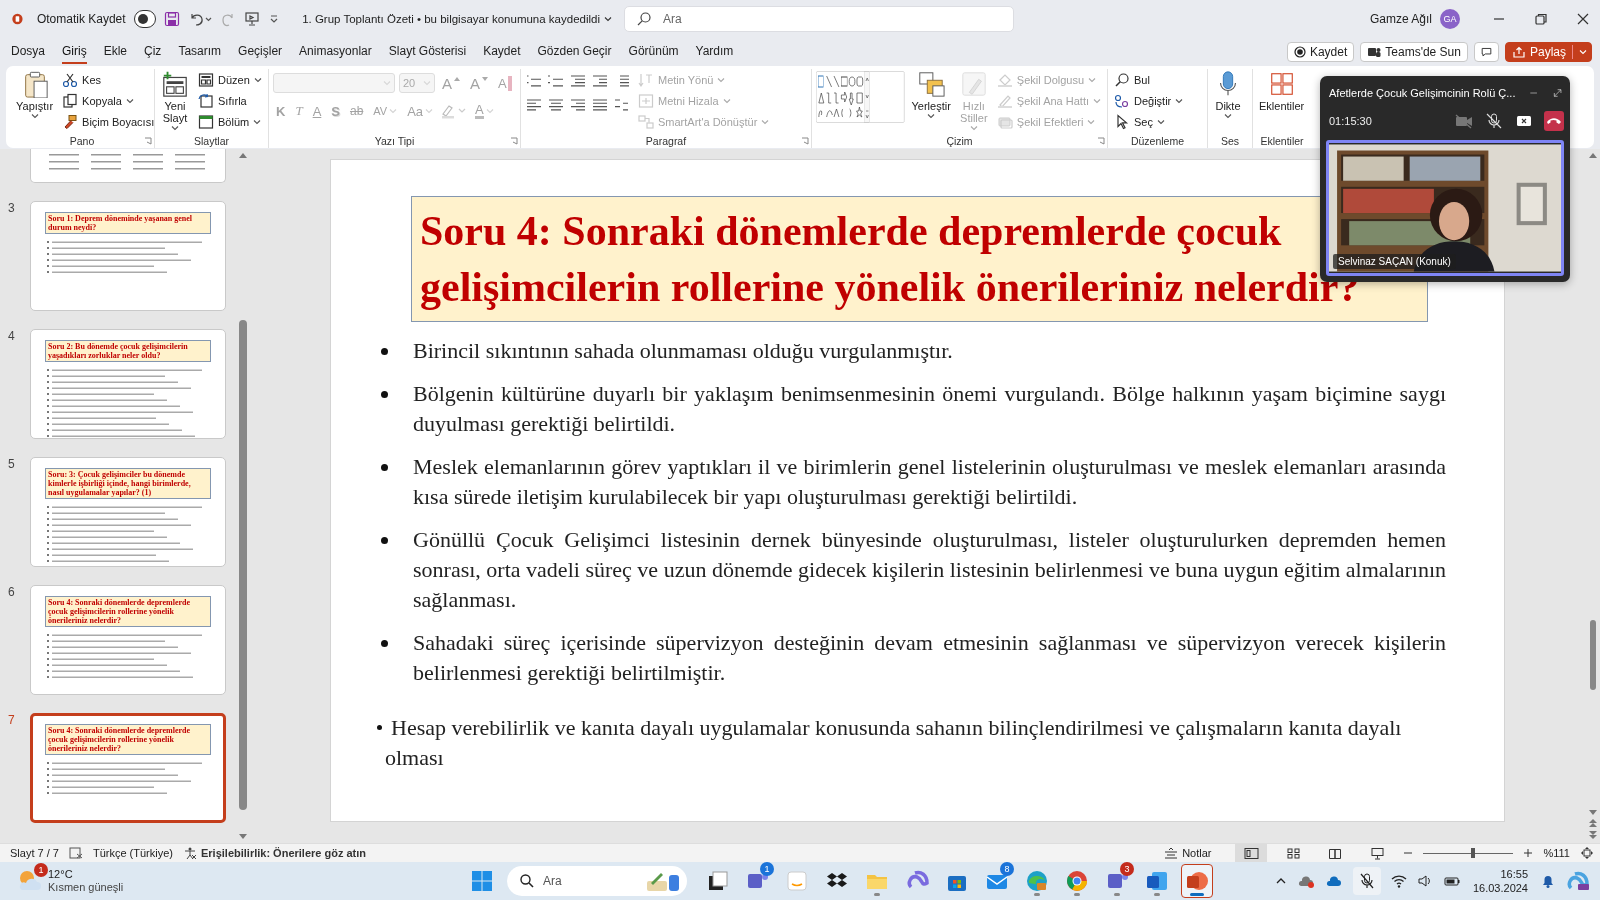  What do you see at coordinates (556, 105) in the screenshot?
I see `align-center-icon` at bounding box center [556, 105].